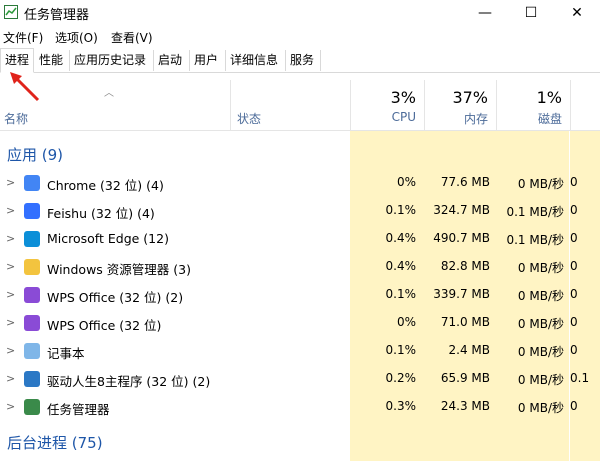 This screenshot has width=600, height=461. Describe the element at coordinates (300, 267) in the screenshot. I see `process-row: > Windows 资源管理器 (3) 0.4% 82.8 MB 0 MB/秒 0` at that location.